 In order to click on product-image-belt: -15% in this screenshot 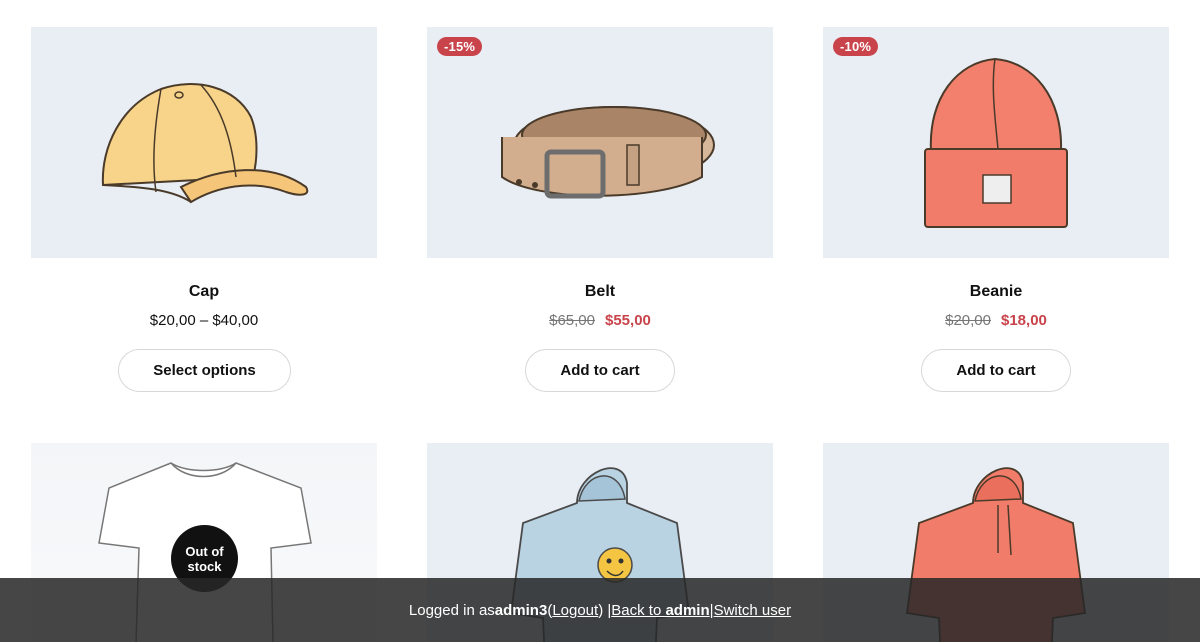, I will do `click(600, 142)`.